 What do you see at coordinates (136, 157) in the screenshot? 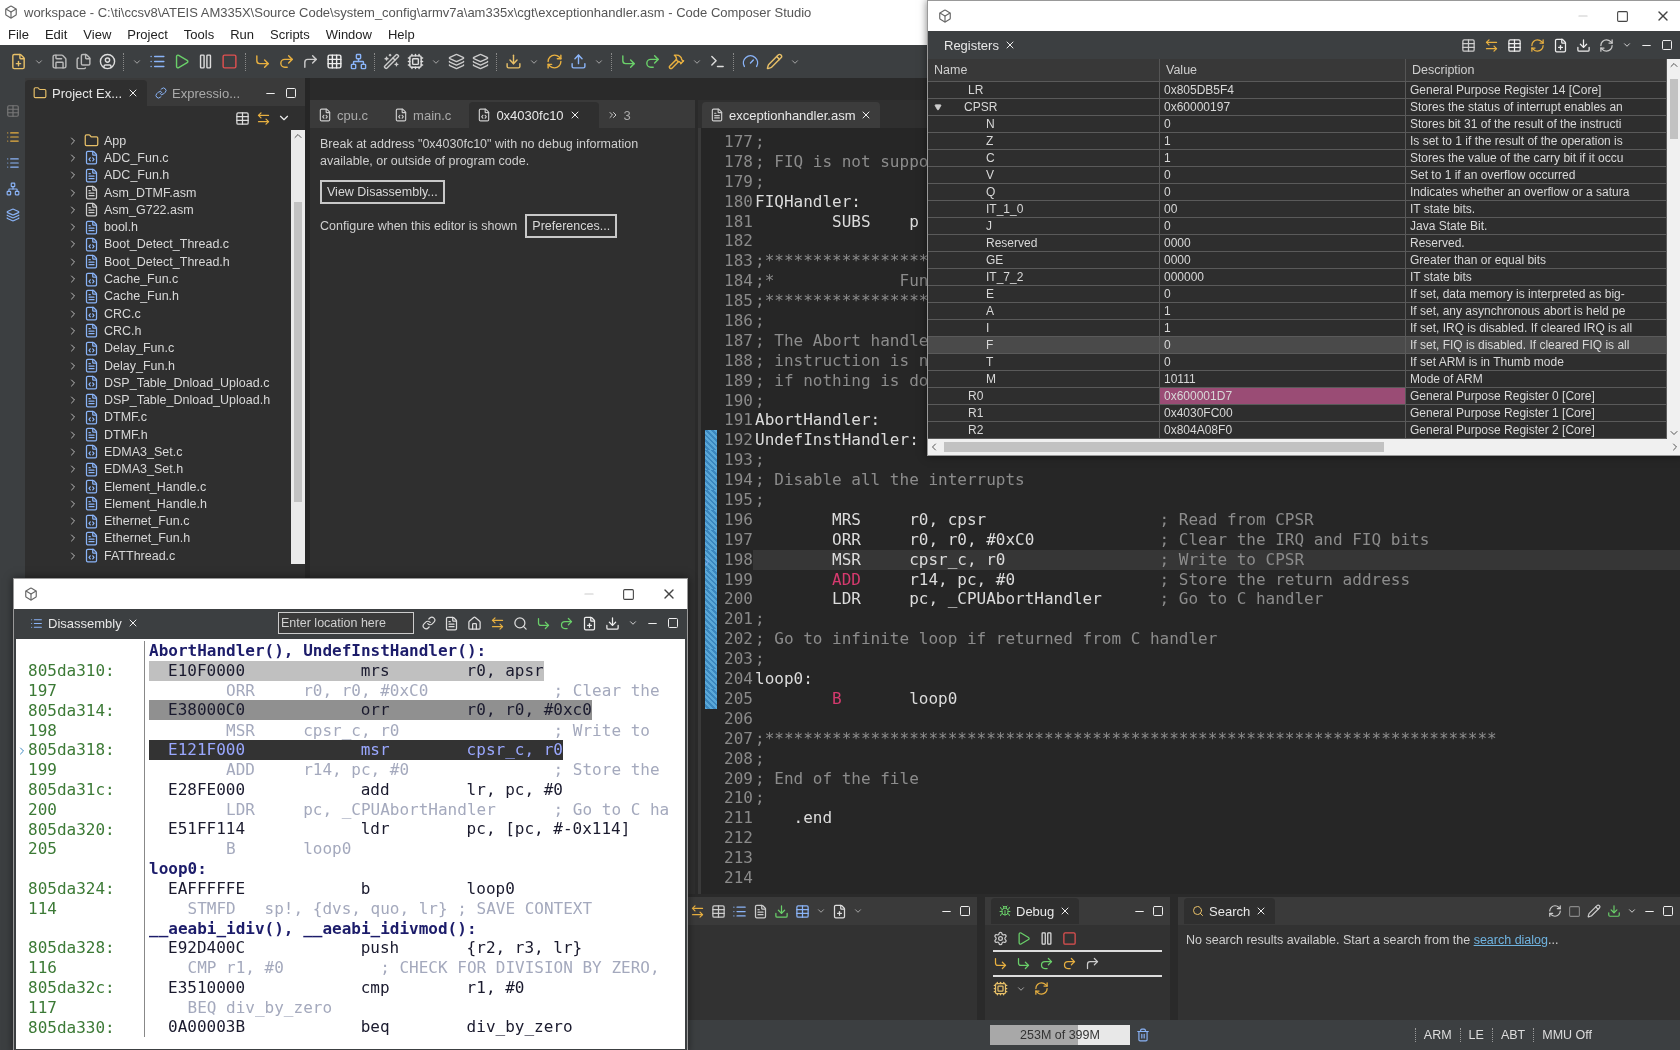
I see `tree-item: ADC_Fun.c` at bounding box center [136, 157].